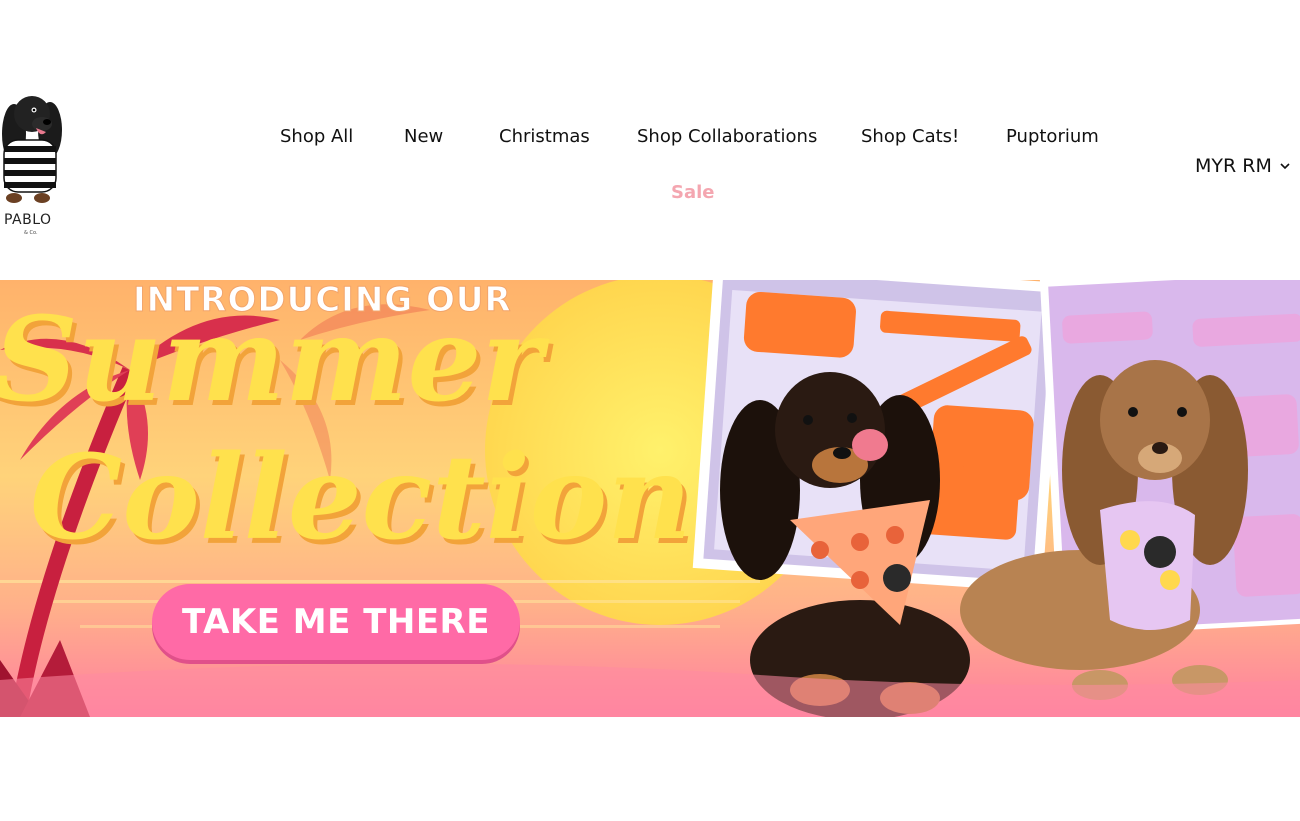 The image size is (1300, 821). I want to click on currency-selector: MYR RM, so click(1242, 166).